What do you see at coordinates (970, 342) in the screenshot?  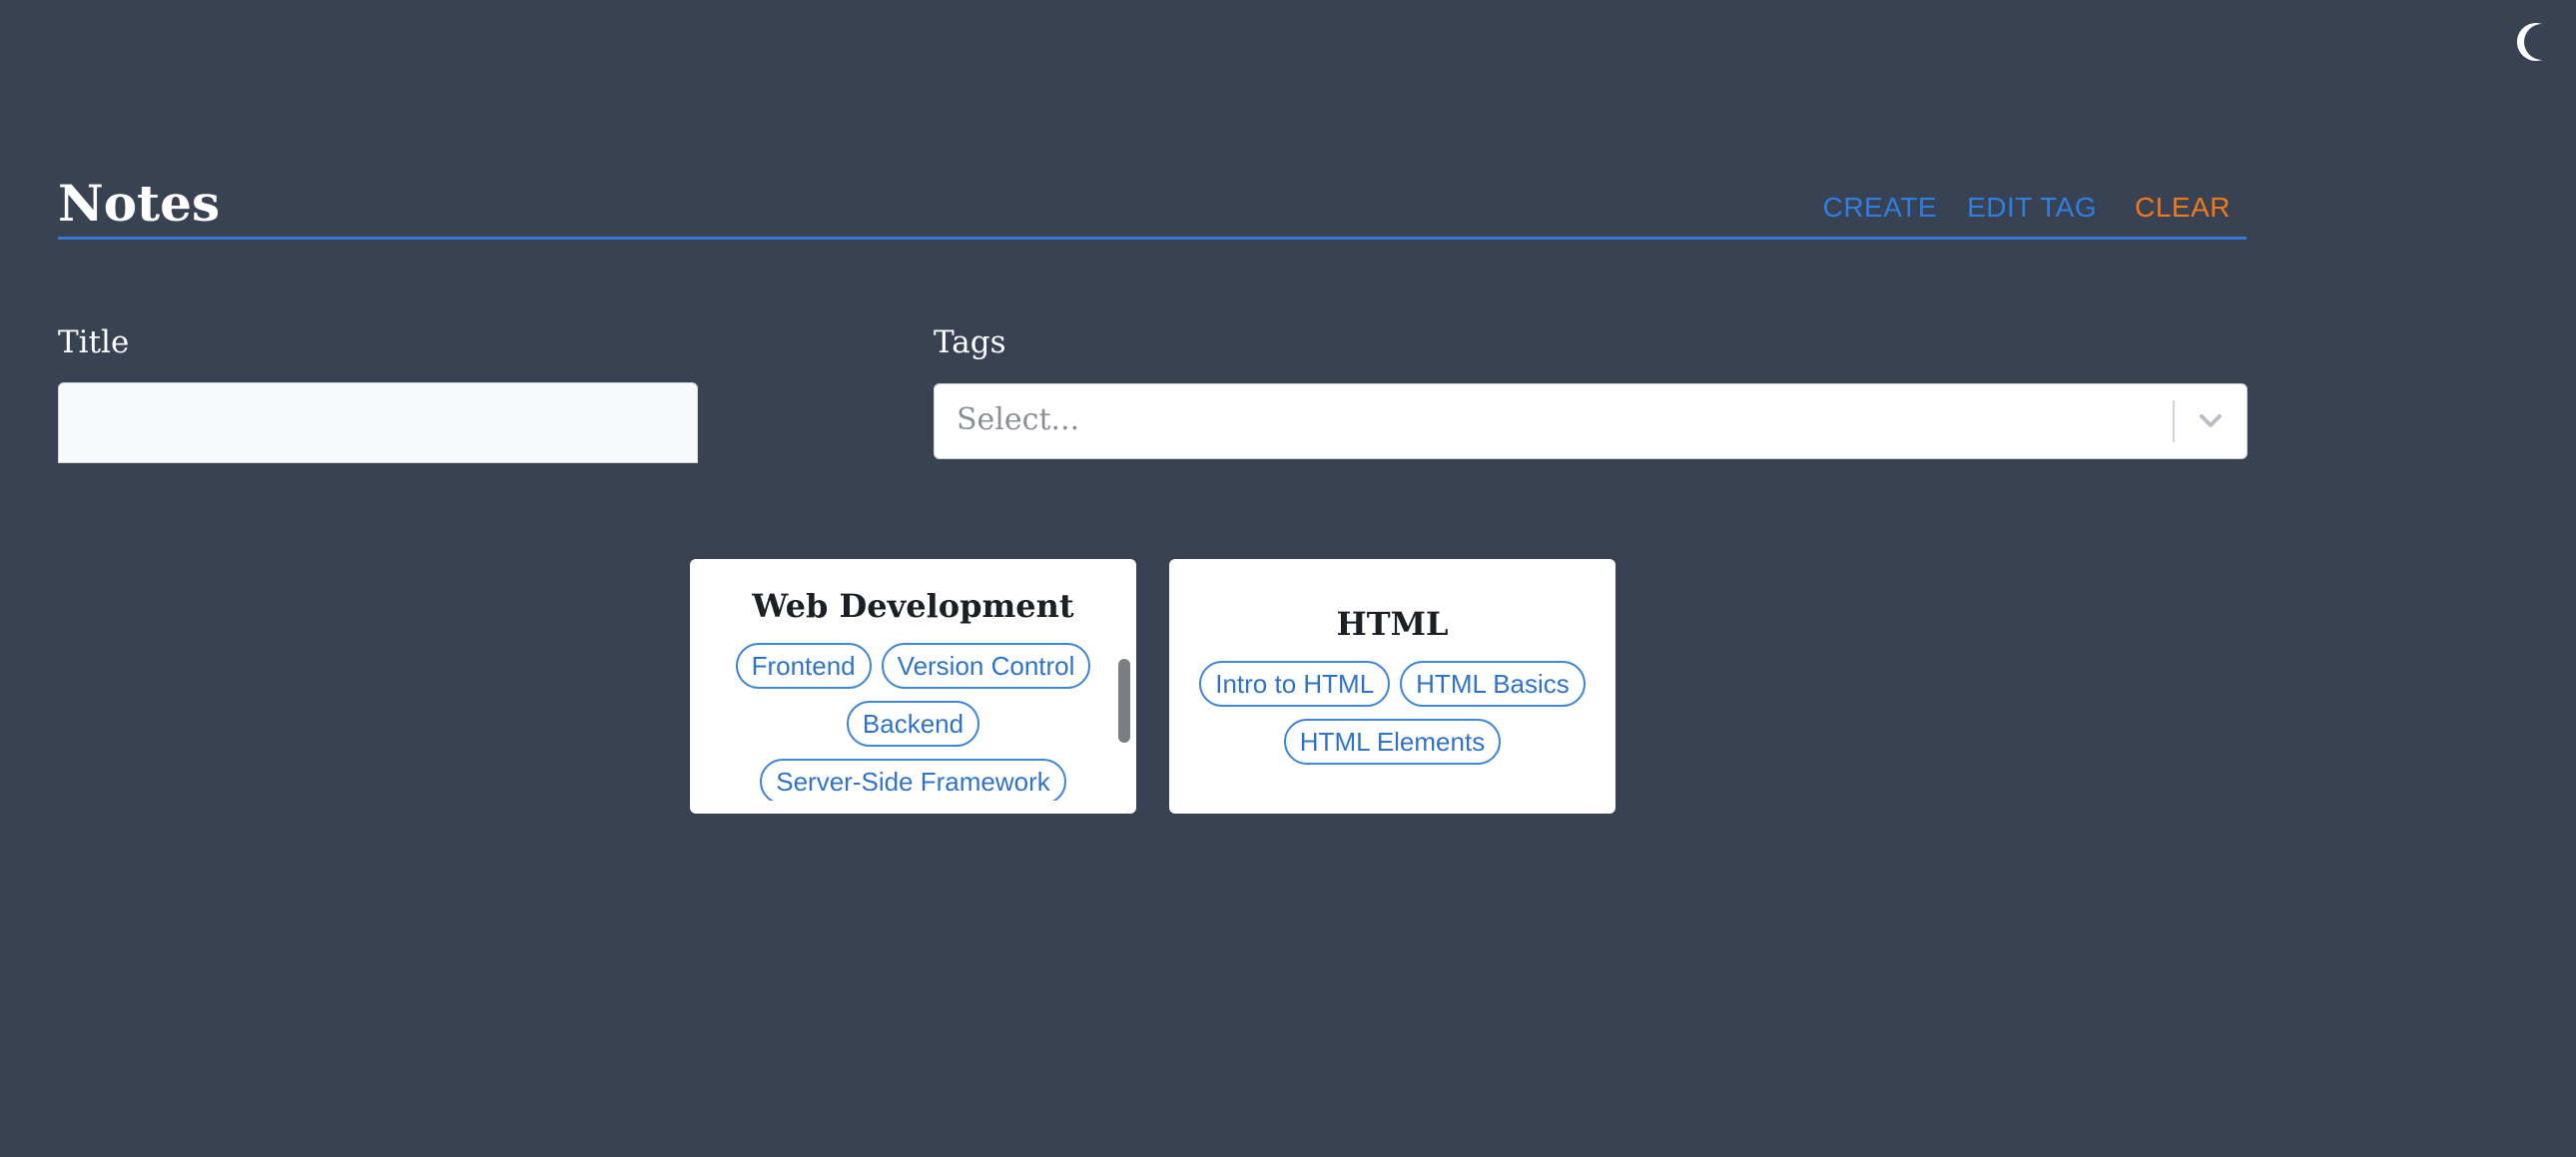 I see `tags-label: Tags` at bounding box center [970, 342].